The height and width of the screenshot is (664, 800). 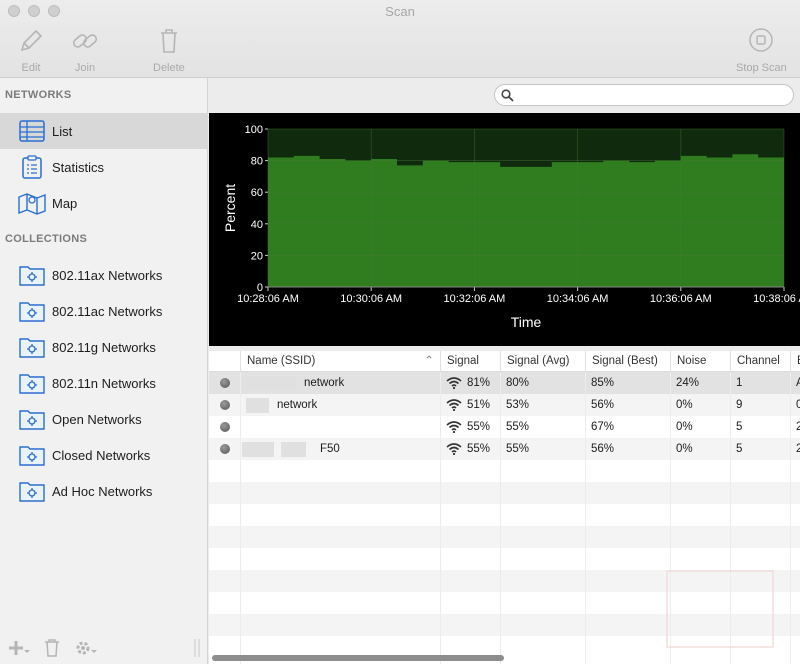 I want to click on table-row: 55% 55% 67% 0% 5 2, so click(x=504, y=427).